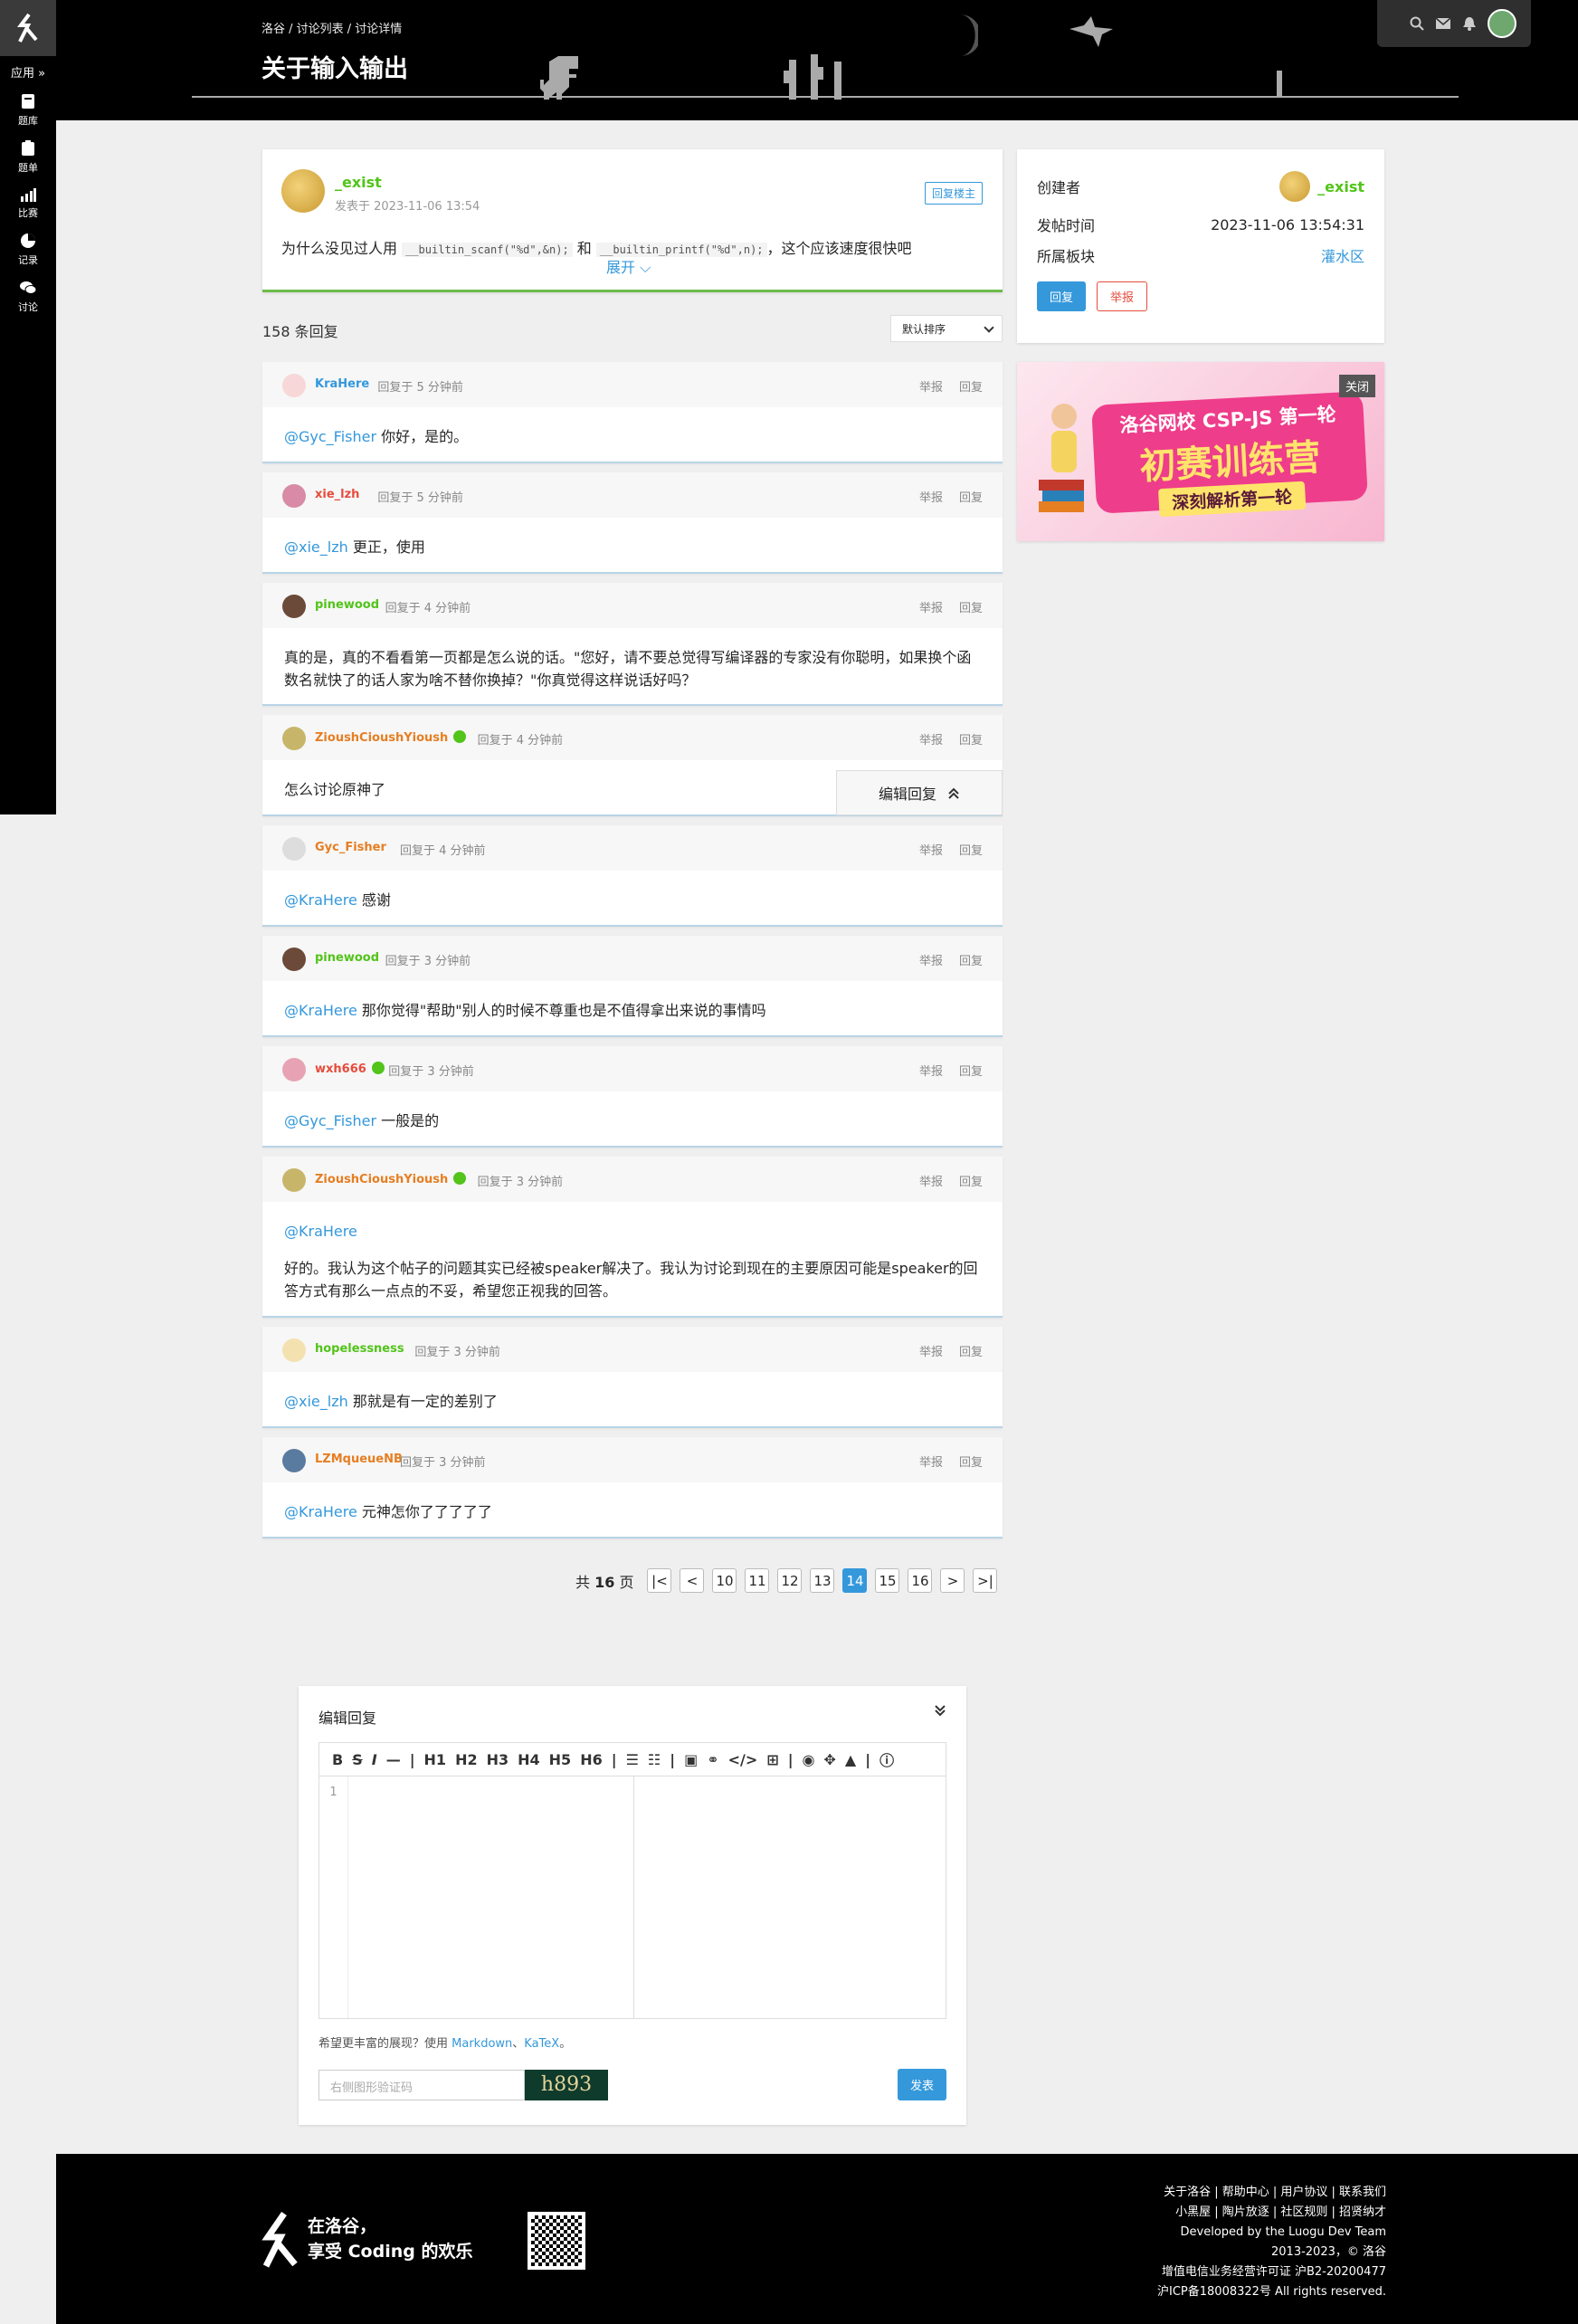 The height and width of the screenshot is (2324, 1578). What do you see at coordinates (28, 72) in the screenshot?
I see `apps-toggle: 应用 »` at bounding box center [28, 72].